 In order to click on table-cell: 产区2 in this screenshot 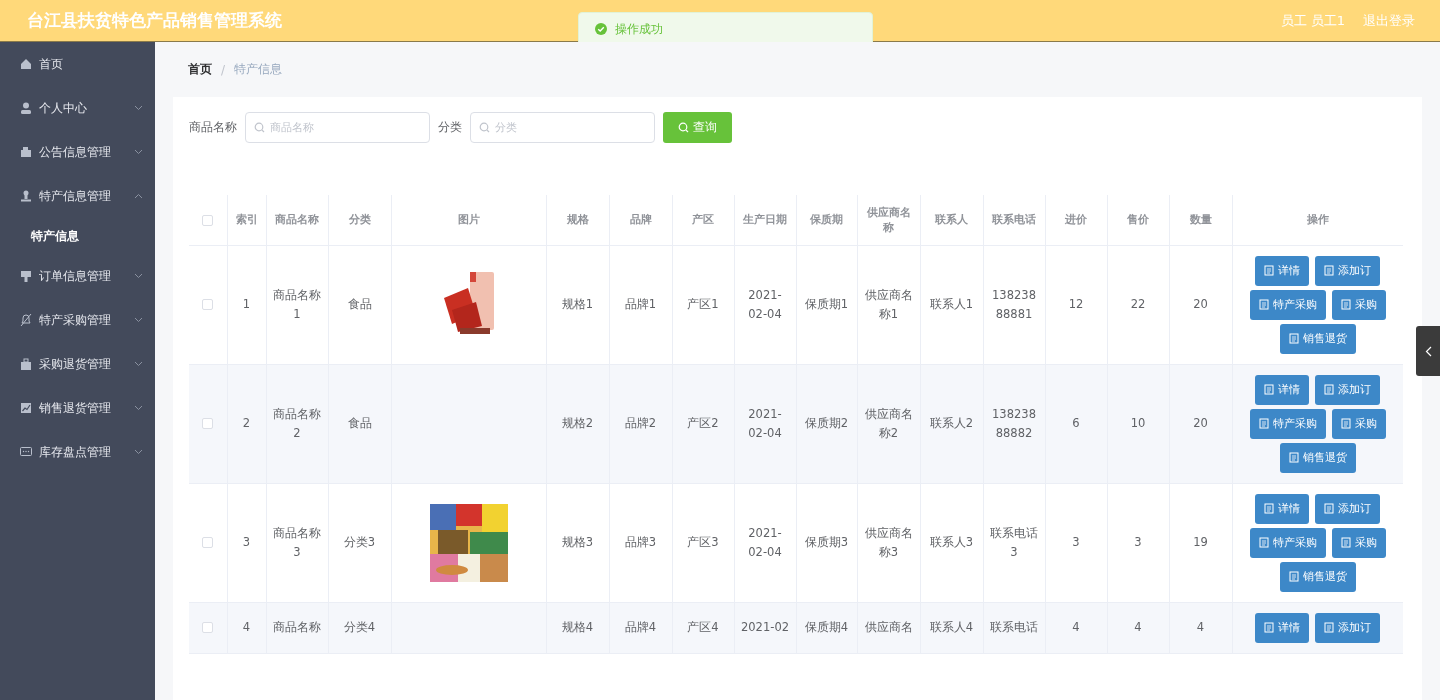, I will do `click(703, 423)`.